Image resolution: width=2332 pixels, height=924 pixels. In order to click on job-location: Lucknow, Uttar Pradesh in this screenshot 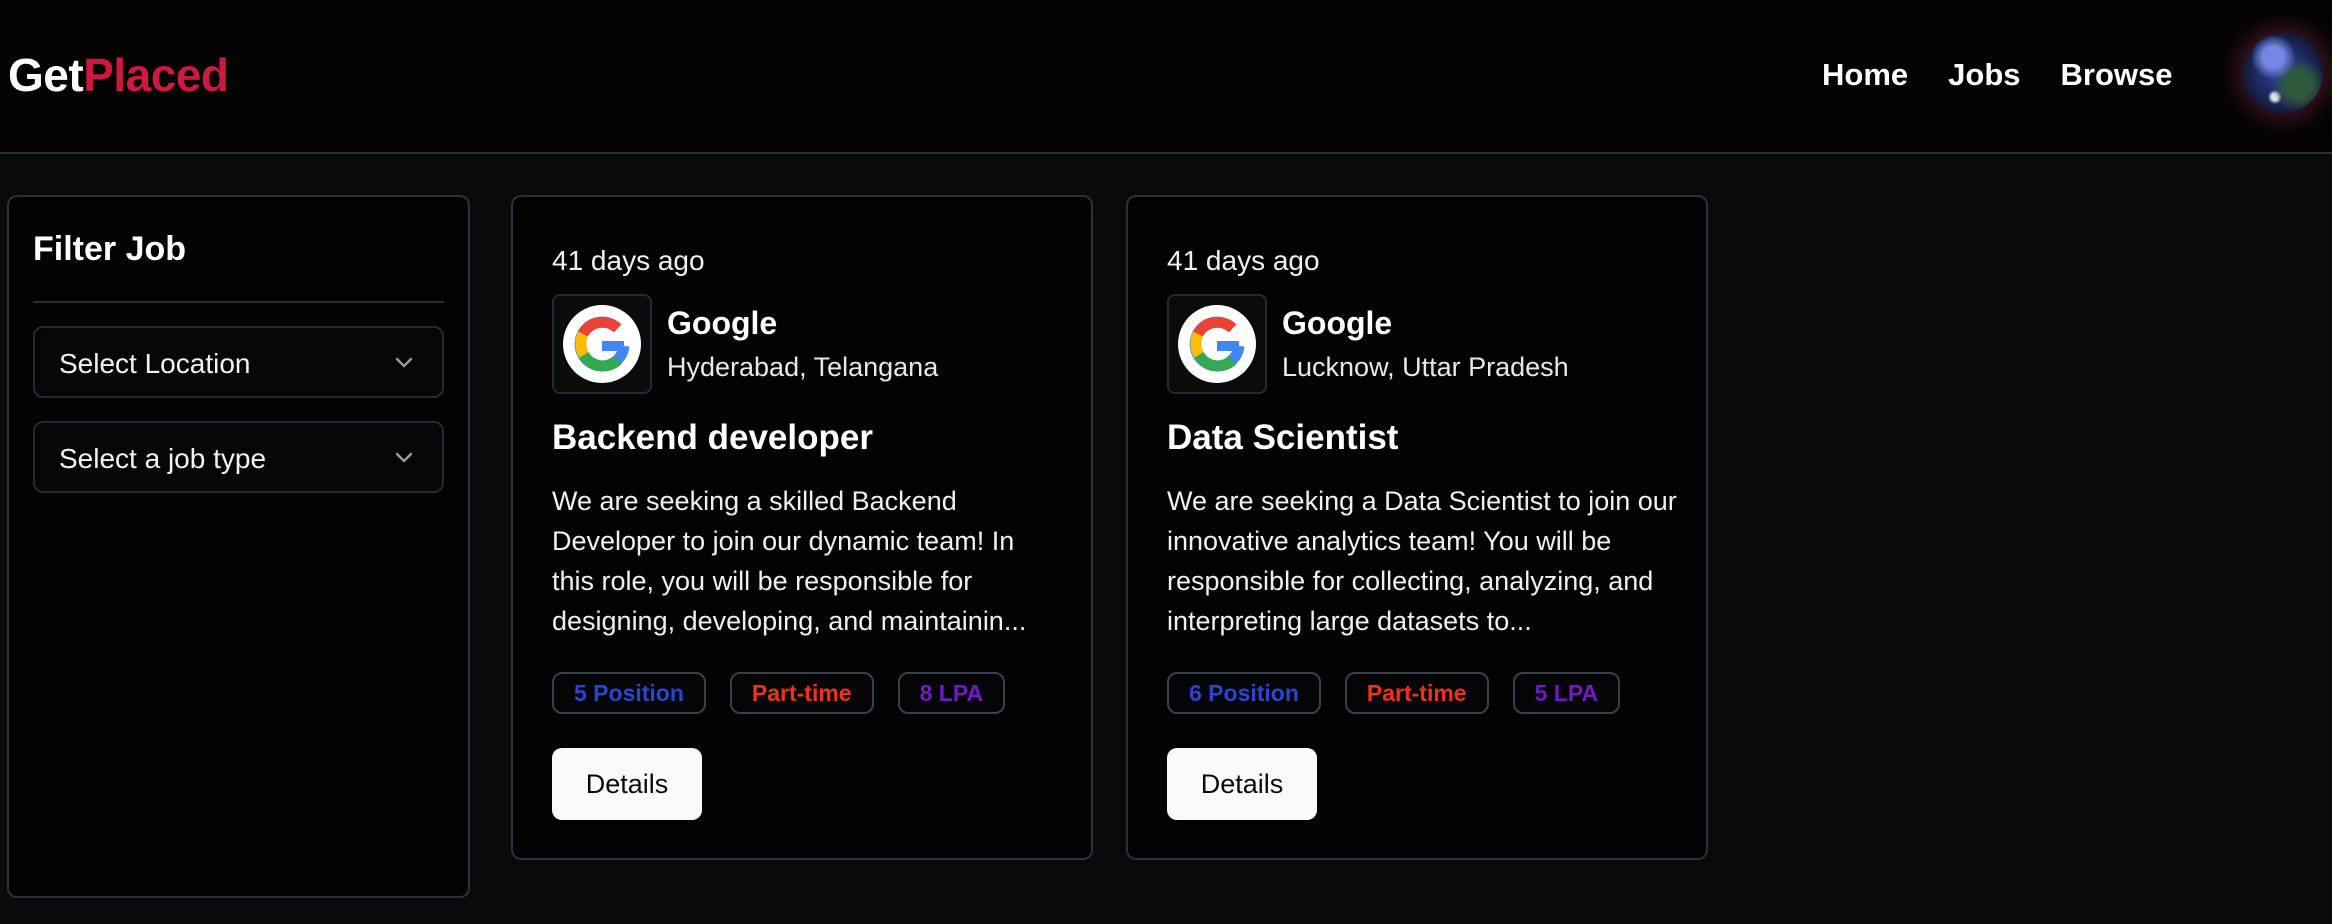, I will do `click(1425, 367)`.